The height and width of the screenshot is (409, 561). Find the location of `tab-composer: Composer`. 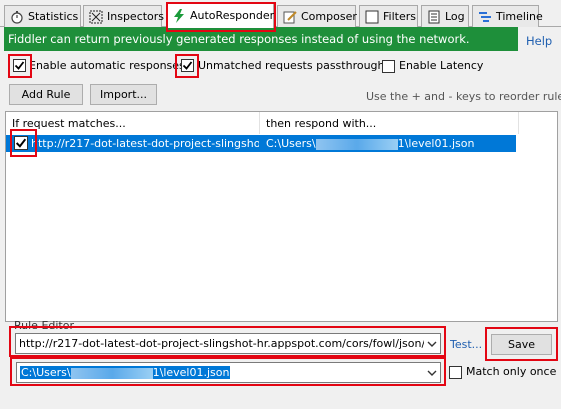

tab-composer: Composer is located at coordinates (317, 16).